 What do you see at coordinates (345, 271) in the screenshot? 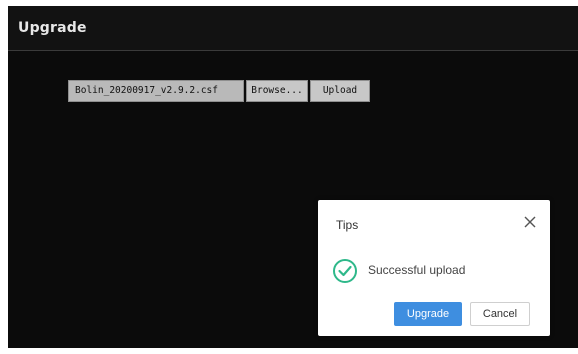
I see `check-circle-icon` at bounding box center [345, 271].